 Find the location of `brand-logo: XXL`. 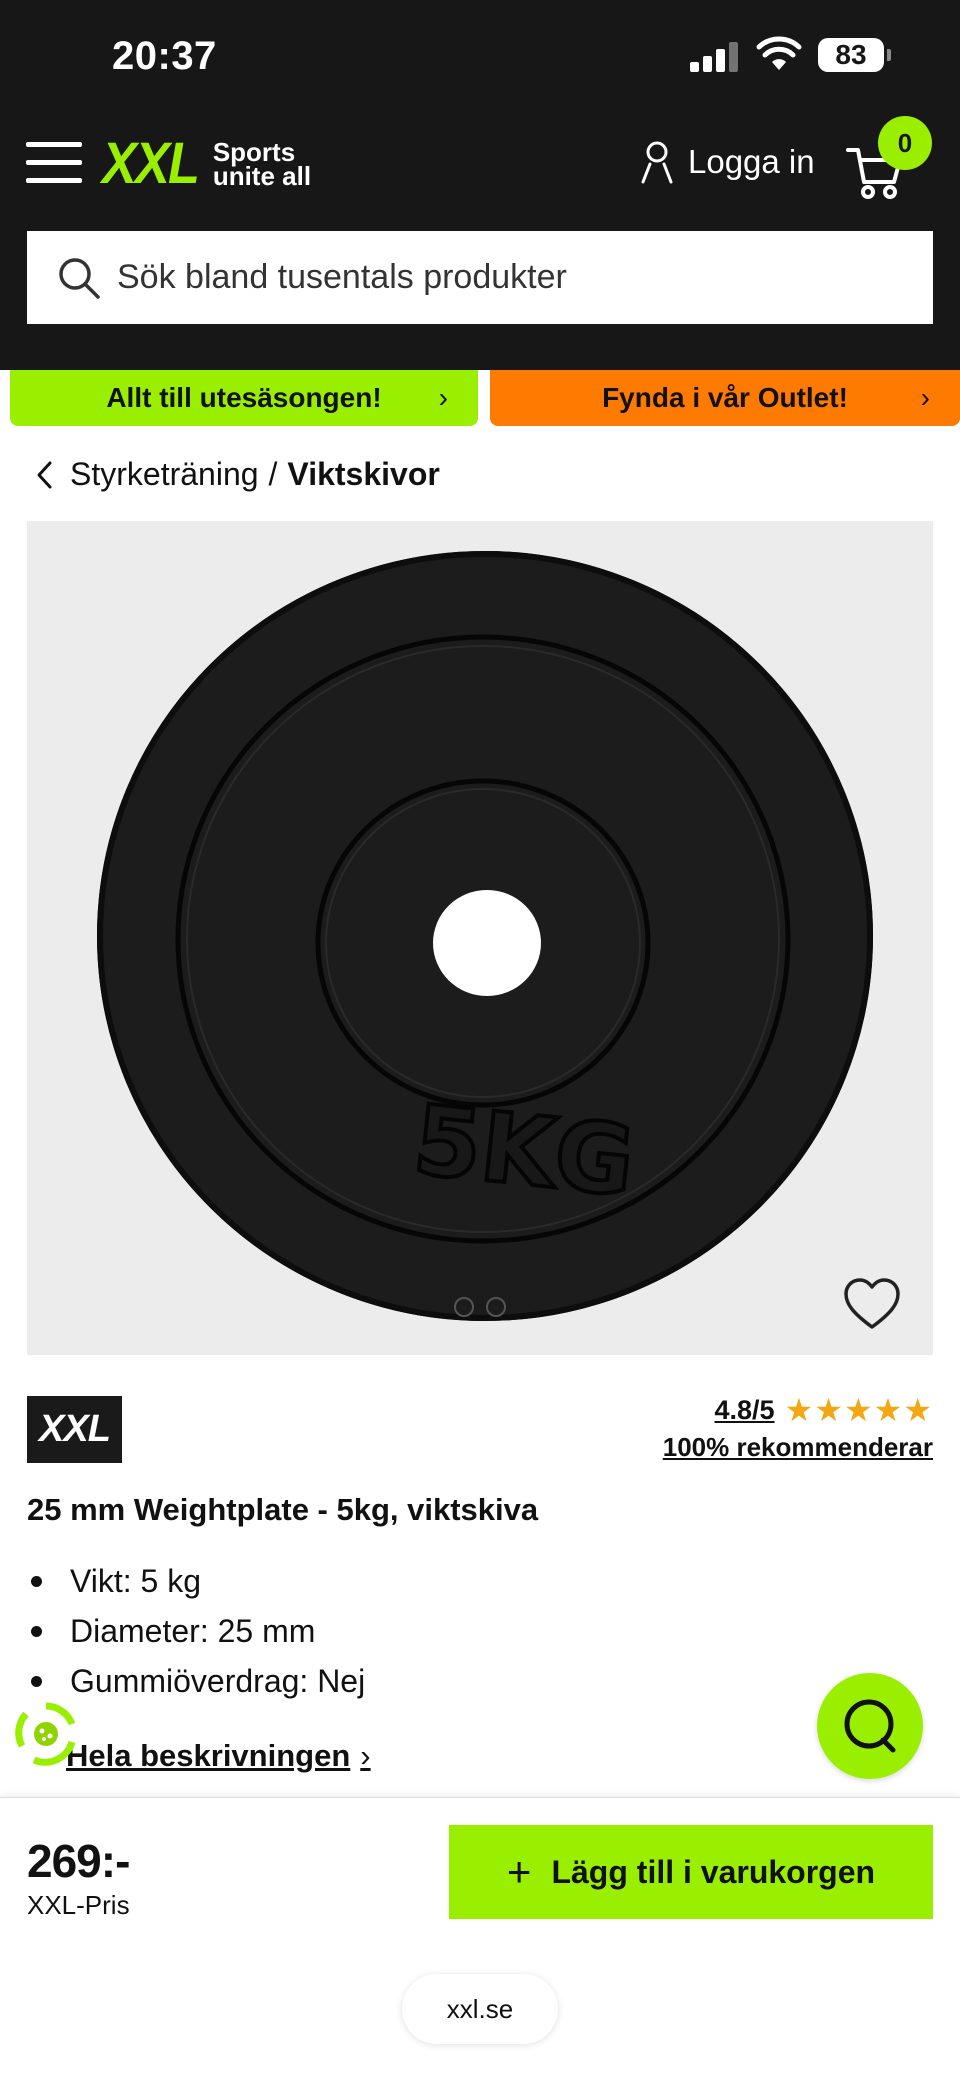

brand-logo: XXL is located at coordinates (74, 1429).